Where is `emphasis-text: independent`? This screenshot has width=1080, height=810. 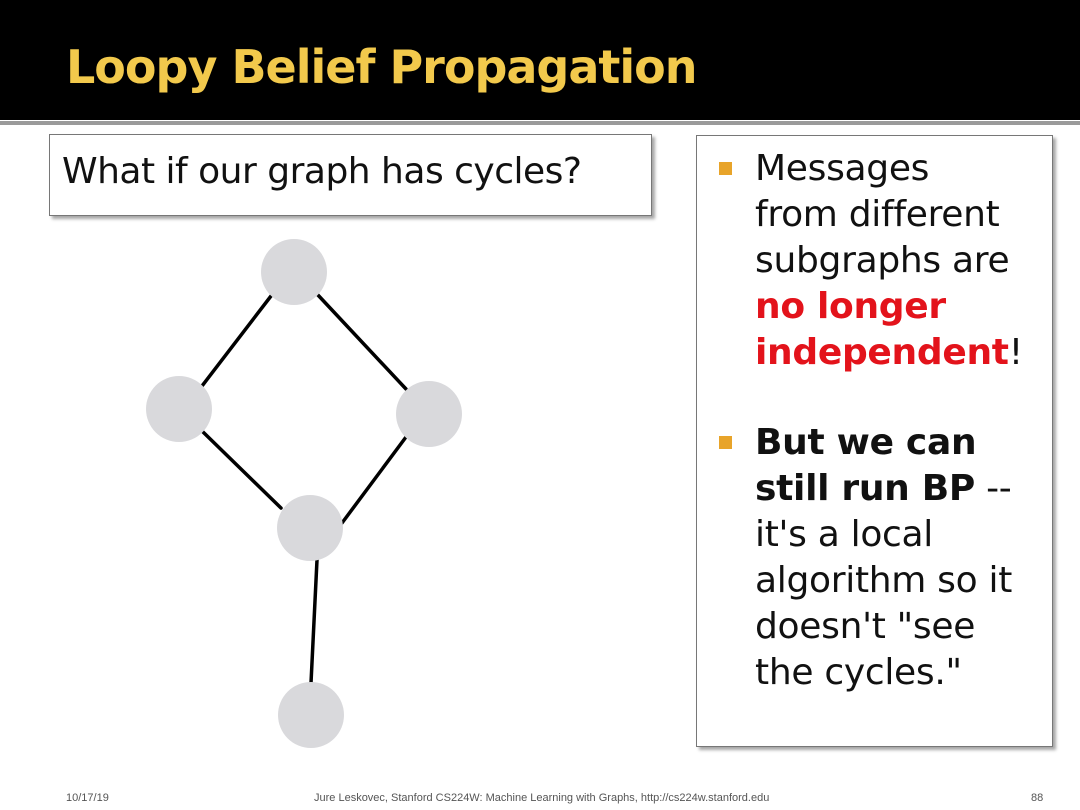 emphasis-text: independent is located at coordinates (882, 352).